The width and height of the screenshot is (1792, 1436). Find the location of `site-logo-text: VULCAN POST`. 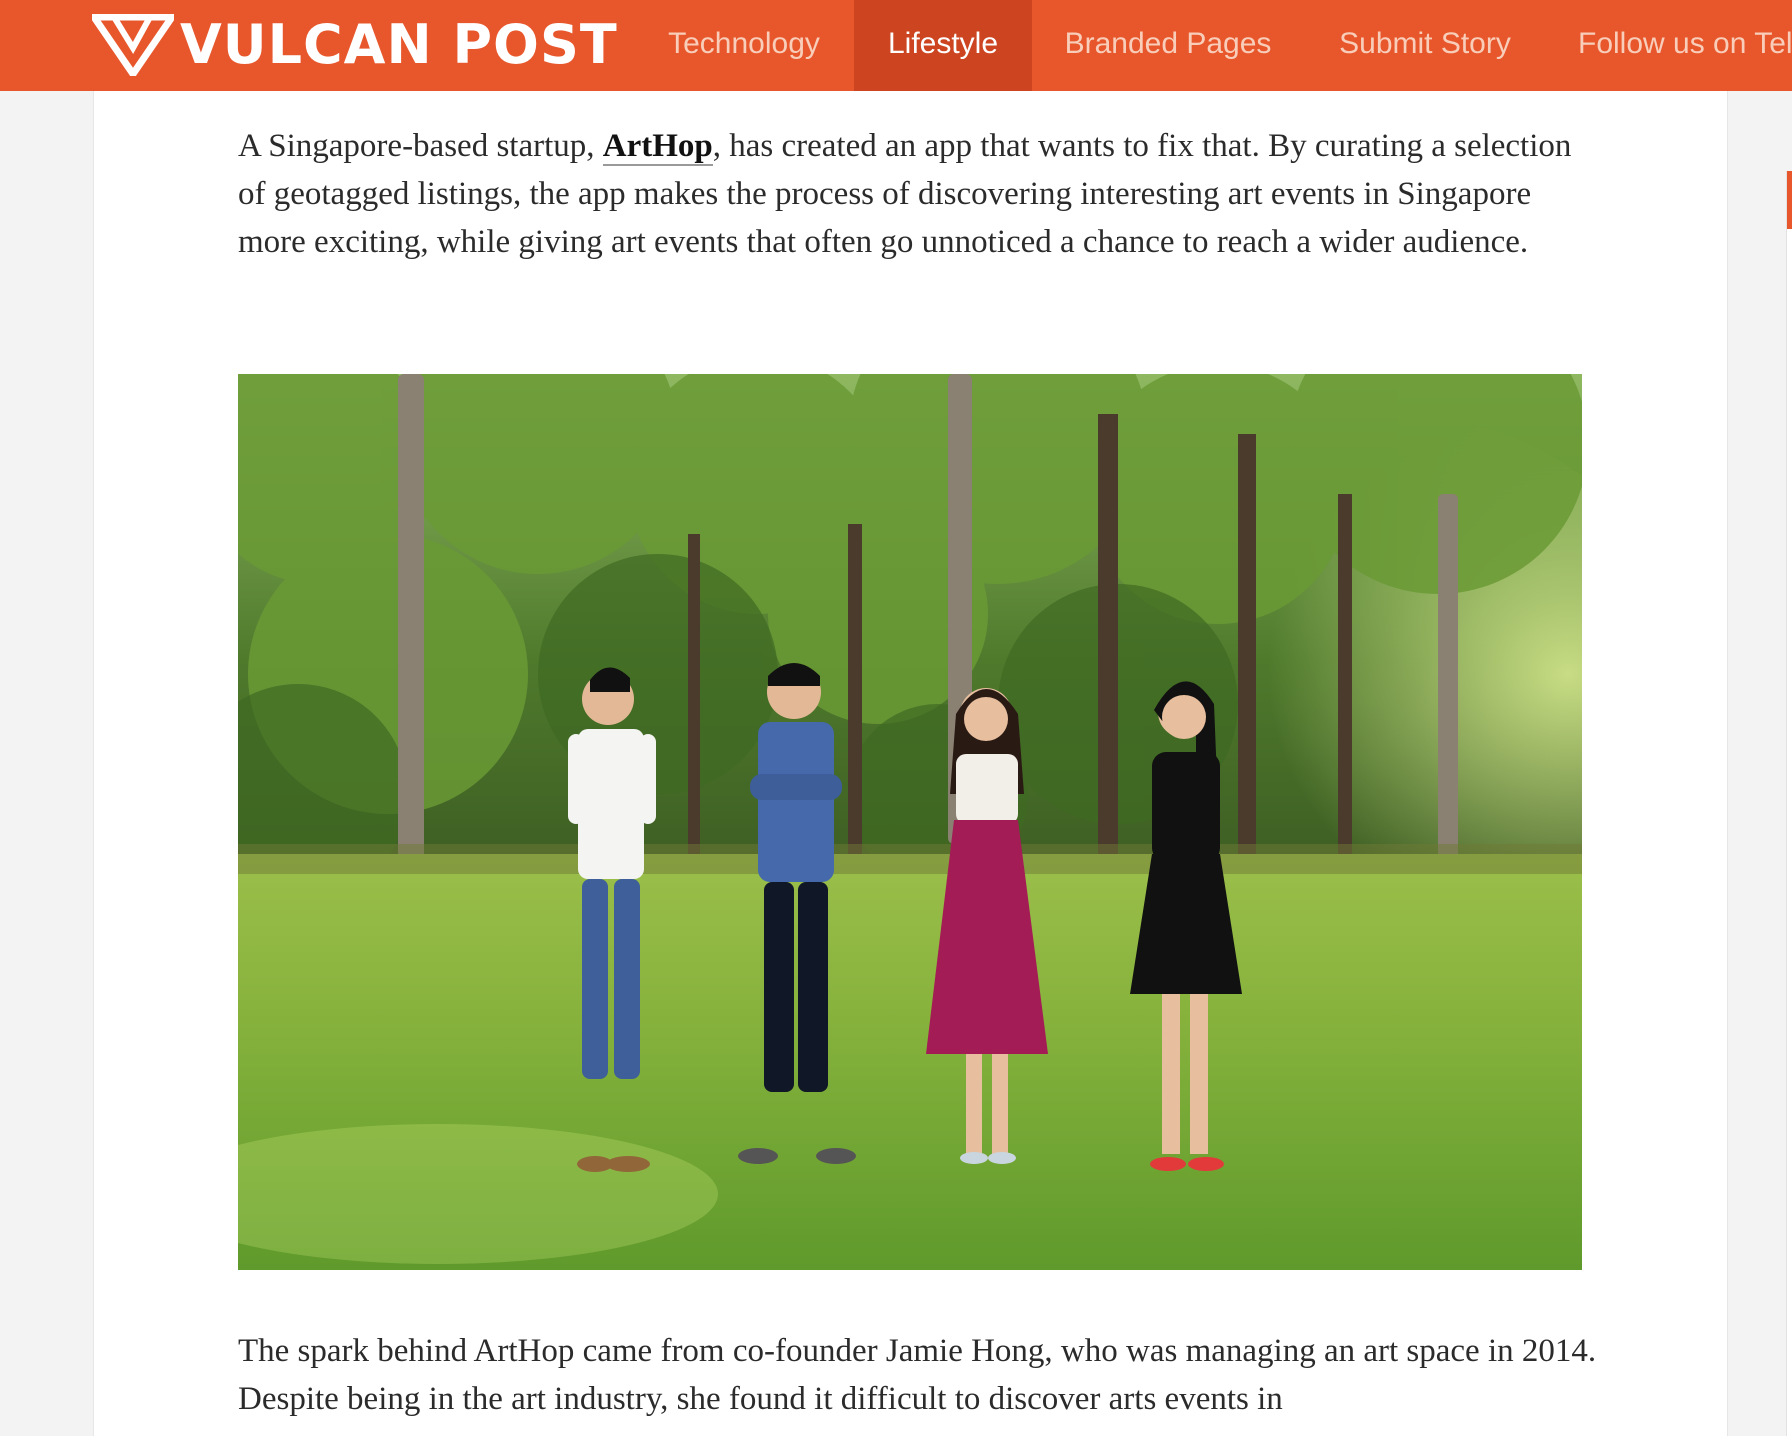

site-logo-text: VULCAN POST is located at coordinates (399, 44).